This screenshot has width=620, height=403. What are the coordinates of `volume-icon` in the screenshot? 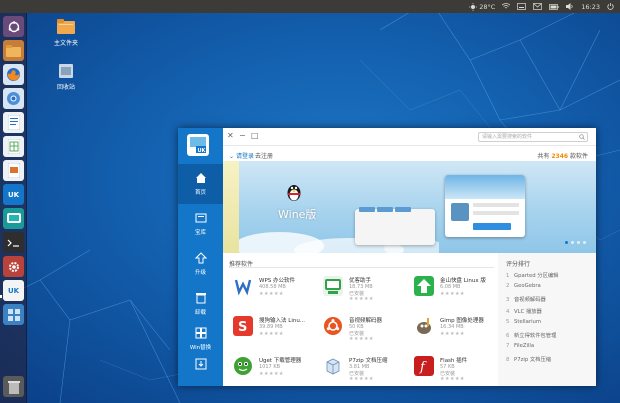 It's located at (570, 6).